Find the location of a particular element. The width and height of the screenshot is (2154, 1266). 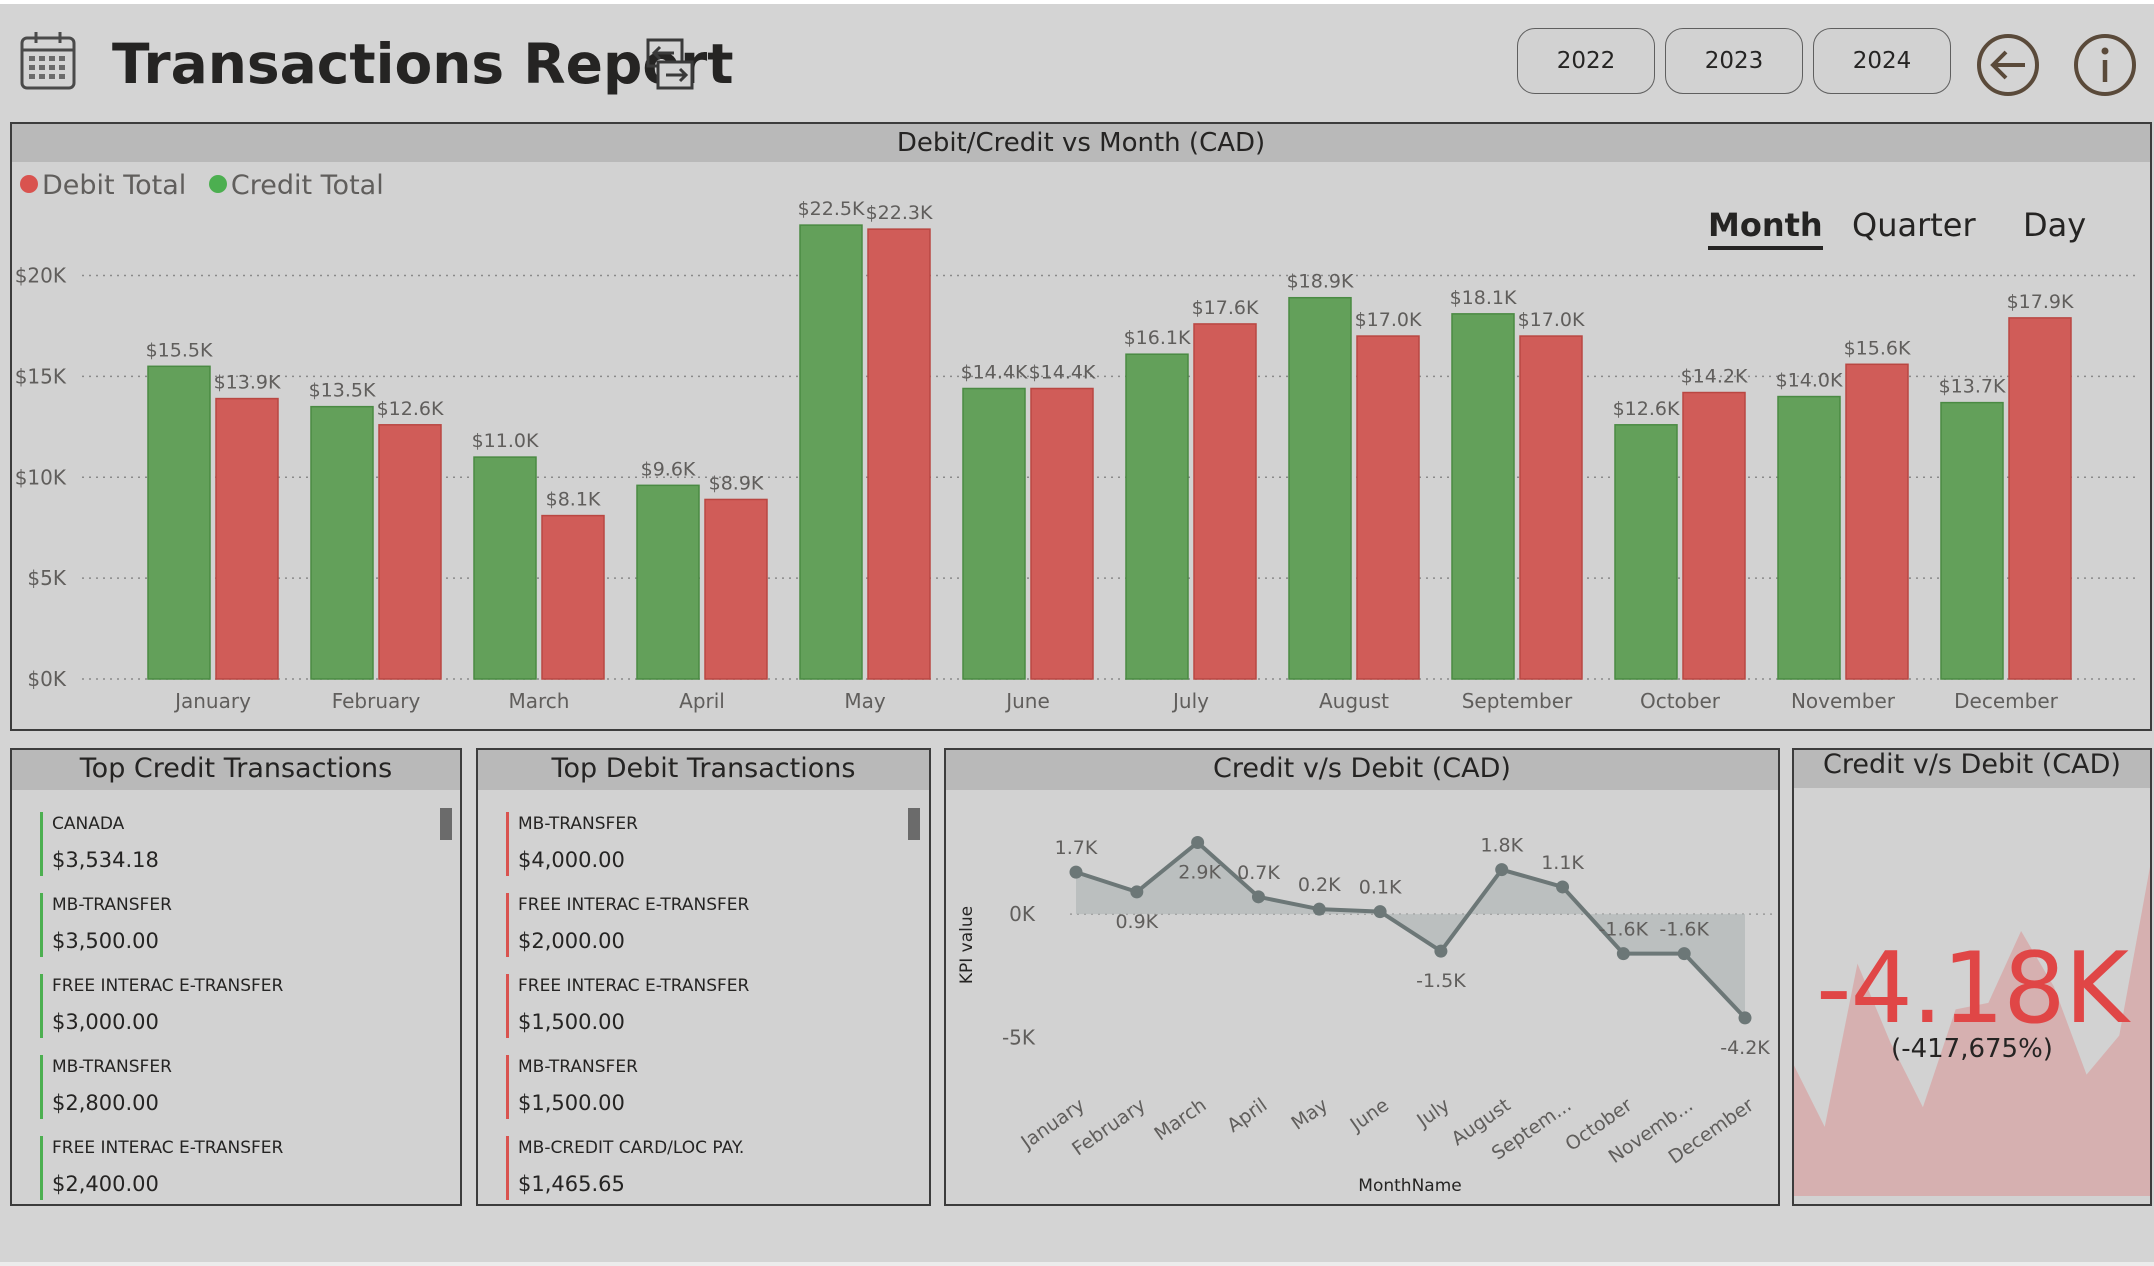

txn-amount: $3,500.00 is located at coordinates (105, 941).